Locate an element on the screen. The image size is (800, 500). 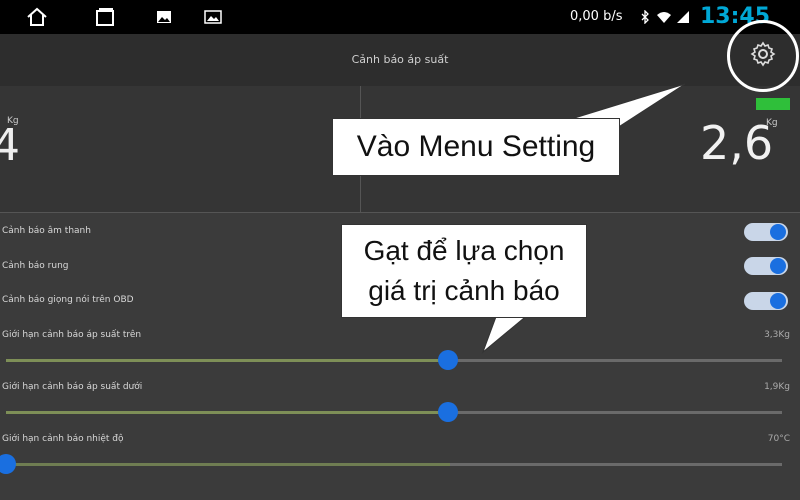
page-title: Cảnh báo áp suất is located at coordinates (400, 59).